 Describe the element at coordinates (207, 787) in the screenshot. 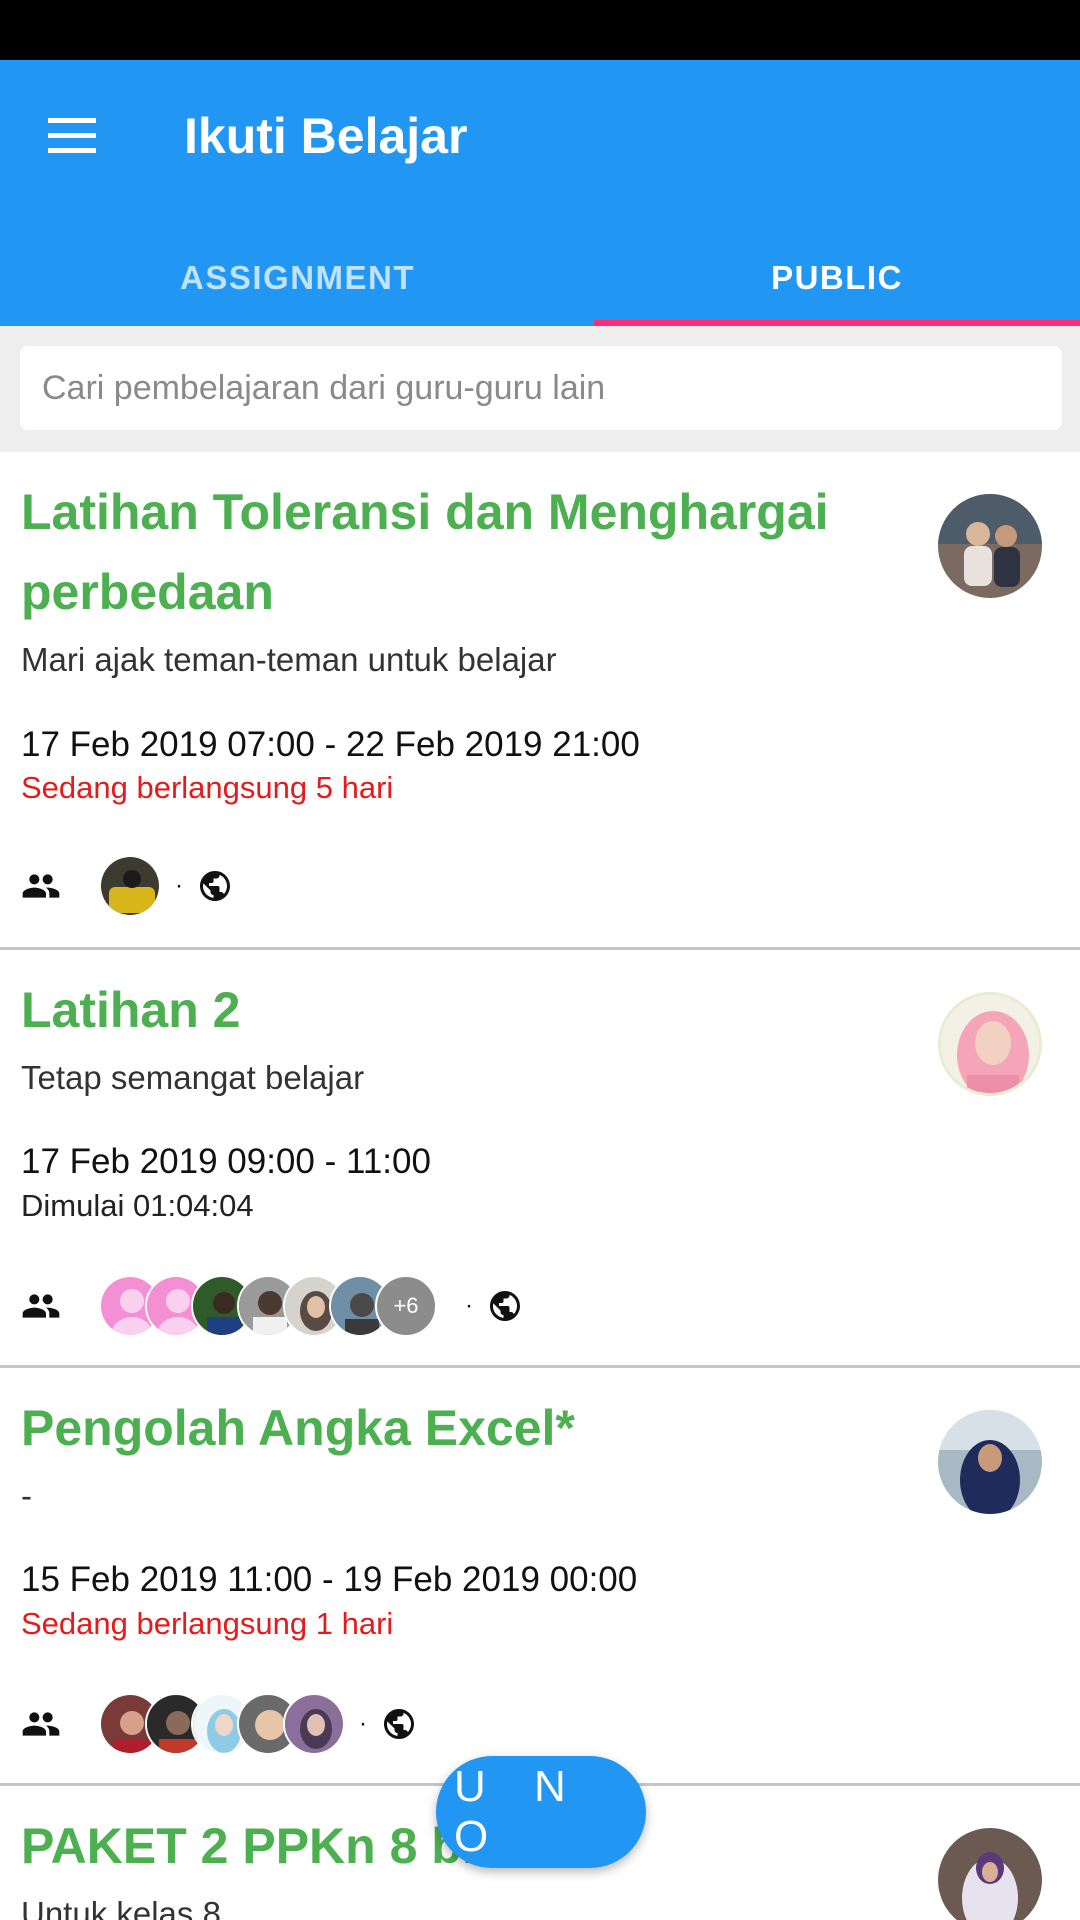

I see `card-status: Sedang berlangsung 5 hari` at that location.